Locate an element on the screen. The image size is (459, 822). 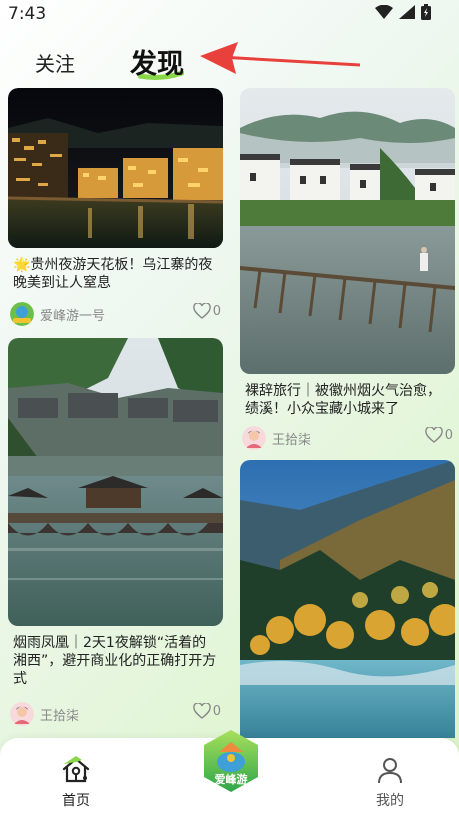
user-icon is located at coordinates (390, 771).